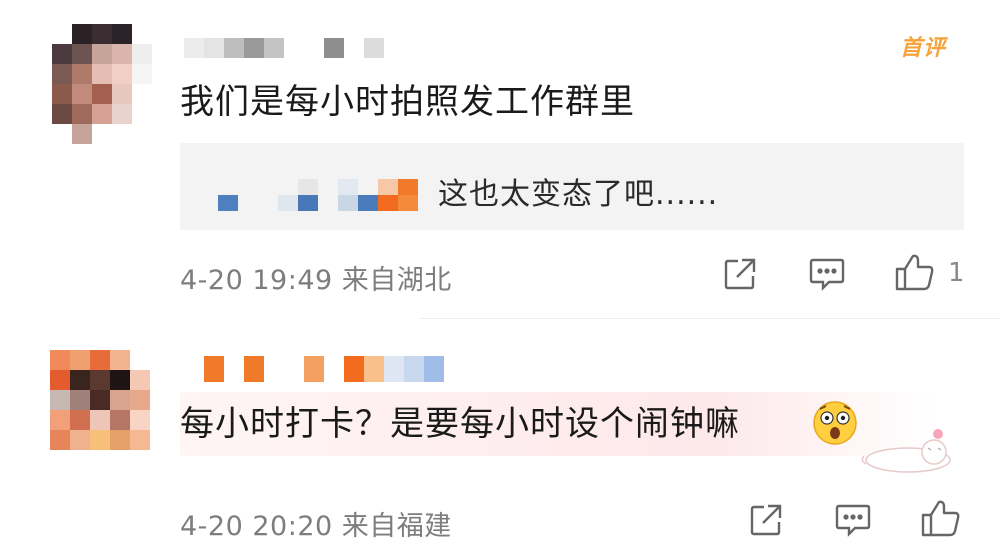 This screenshot has height=560, width=1000. I want to click on first-comment-badge: 首评, so click(923, 48).